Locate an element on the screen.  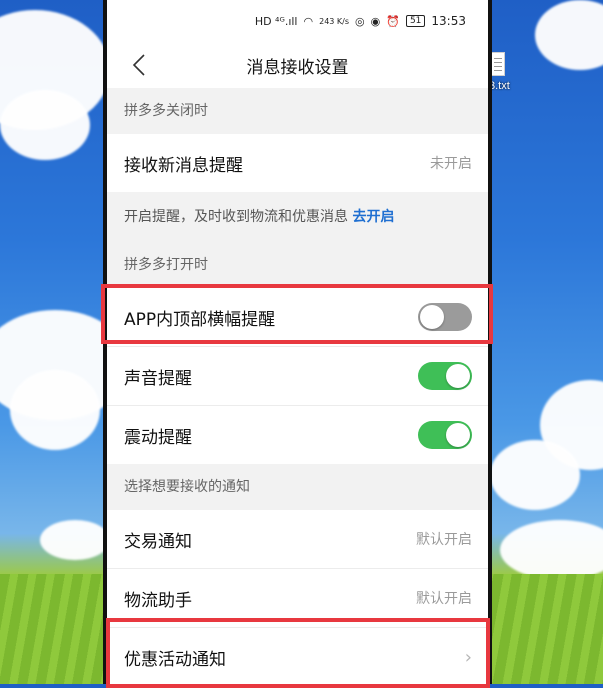
enable-link: 去开启 is located at coordinates (373, 217).